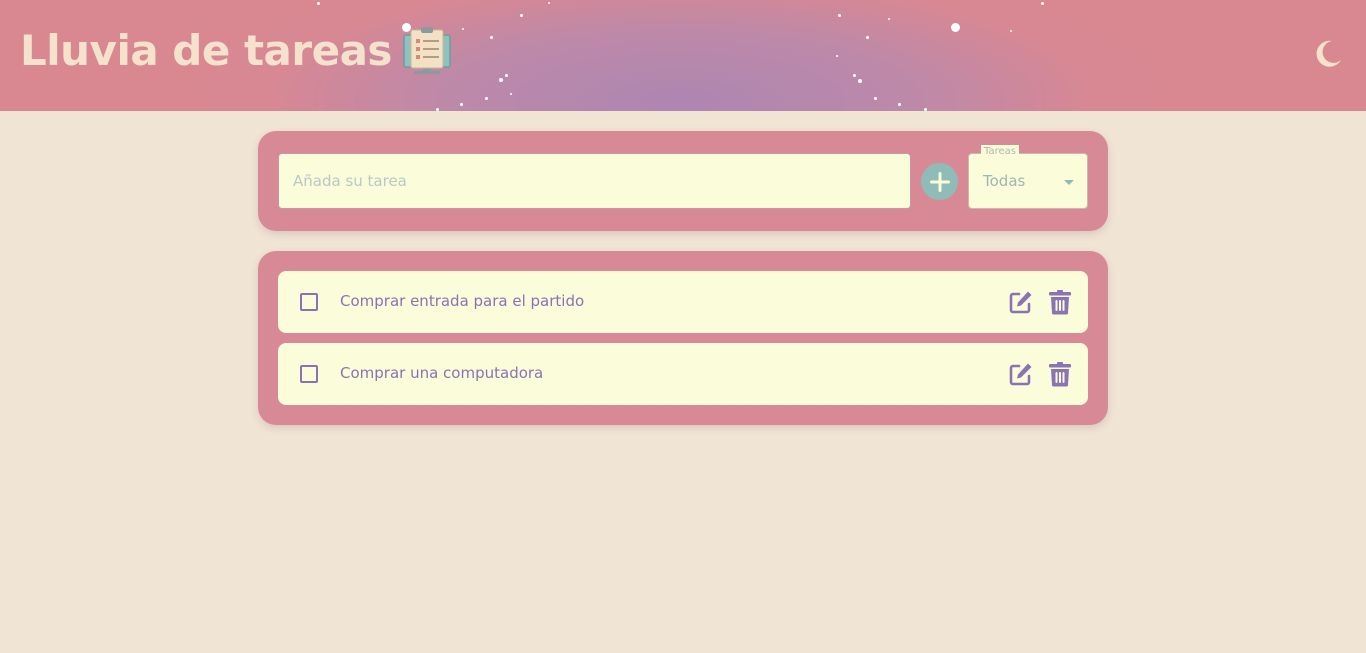  I want to click on clipboard-list-icon, so click(427, 51).